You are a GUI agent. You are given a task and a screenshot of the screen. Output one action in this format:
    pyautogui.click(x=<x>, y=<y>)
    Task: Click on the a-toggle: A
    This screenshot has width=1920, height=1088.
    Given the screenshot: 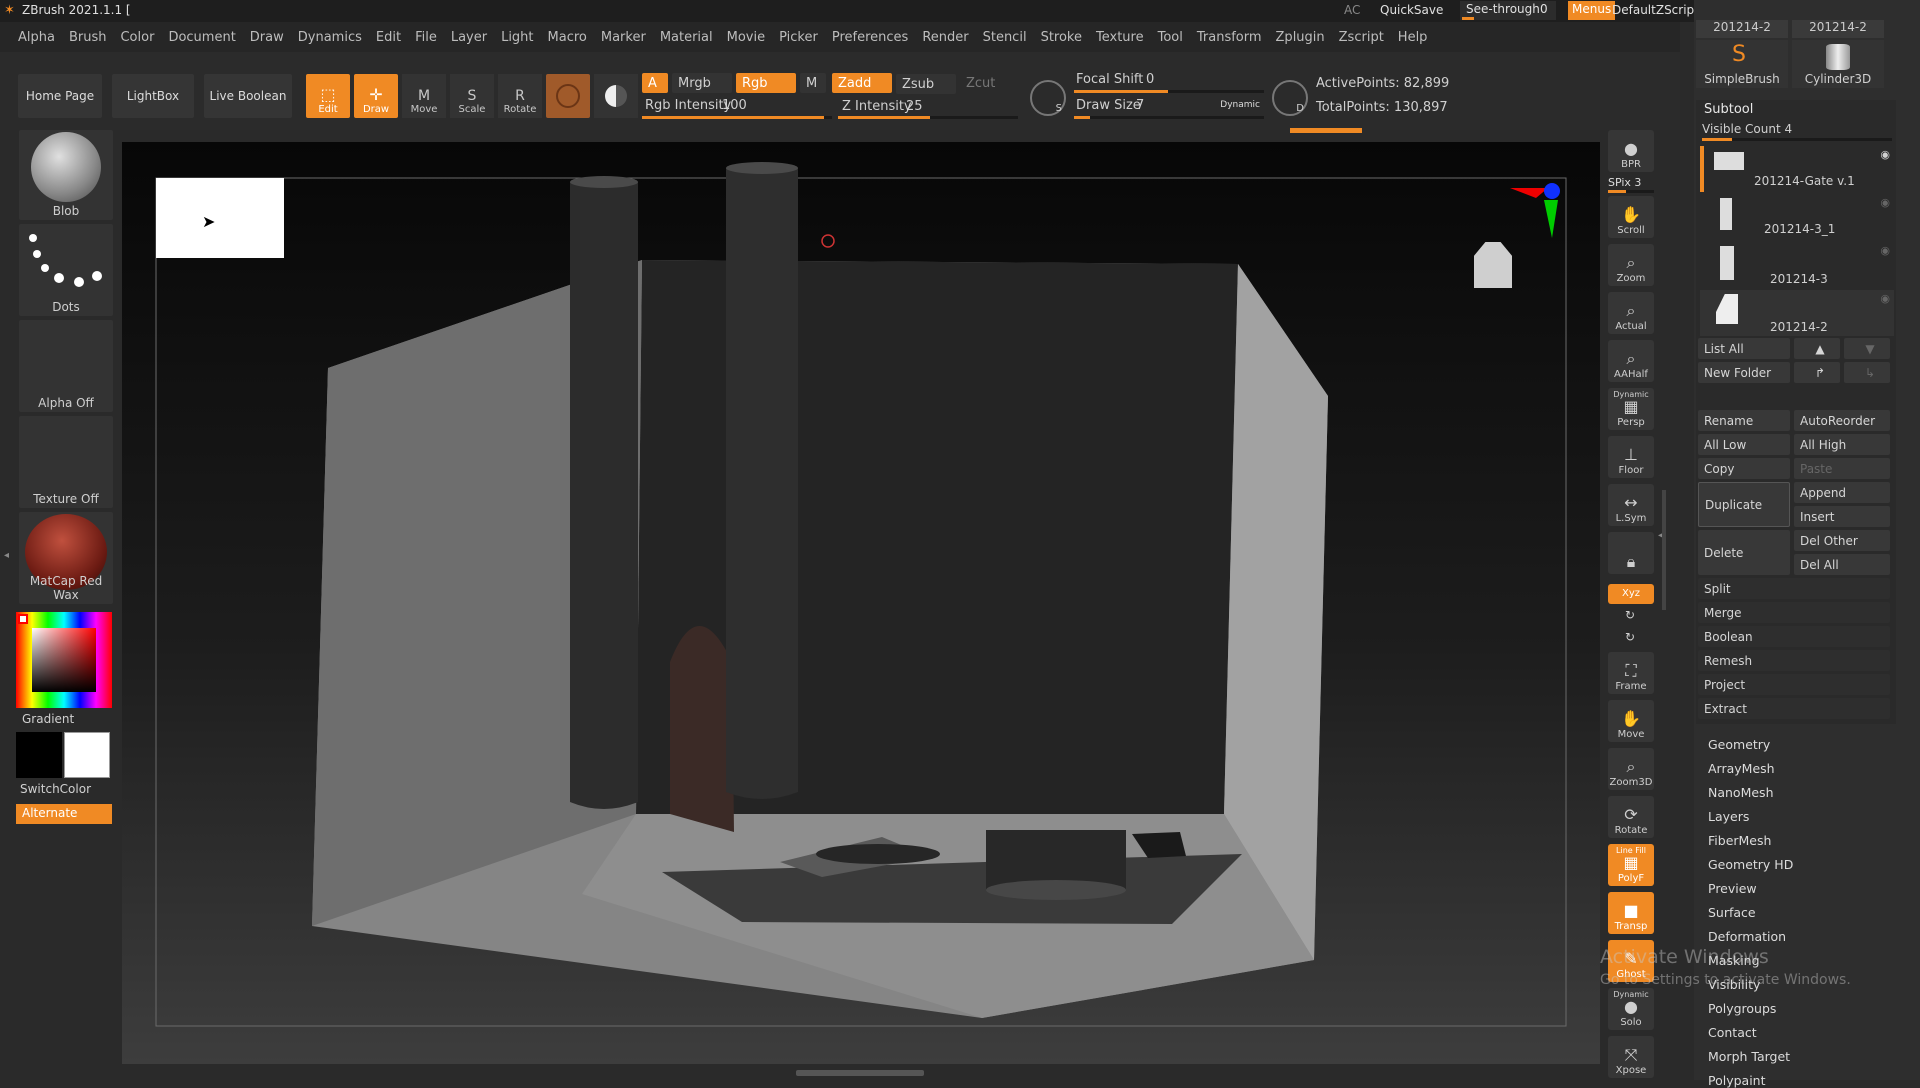 What is the action you would take?
    pyautogui.click(x=655, y=83)
    